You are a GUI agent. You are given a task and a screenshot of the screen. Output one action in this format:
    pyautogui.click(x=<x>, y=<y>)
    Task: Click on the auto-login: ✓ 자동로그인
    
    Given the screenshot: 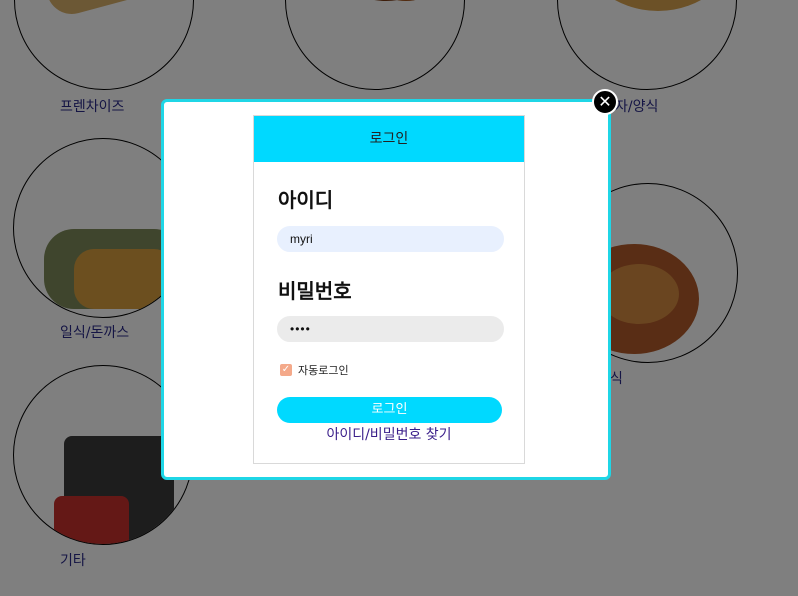 What is the action you would take?
    pyautogui.click(x=314, y=370)
    